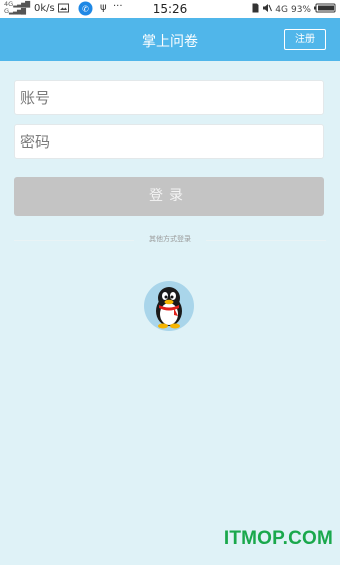 The height and width of the screenshot is (565, 340). I want to click on qq-login-button, so click(169, 306).